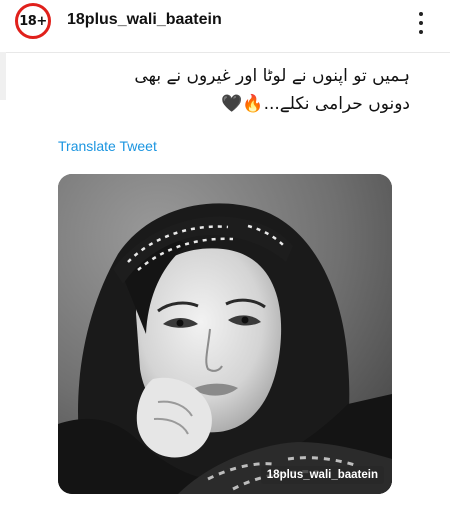  Describe the element at coordinates (144, 20) in the screenshot. I see `username: 18plus_wali_baatein` at that location.